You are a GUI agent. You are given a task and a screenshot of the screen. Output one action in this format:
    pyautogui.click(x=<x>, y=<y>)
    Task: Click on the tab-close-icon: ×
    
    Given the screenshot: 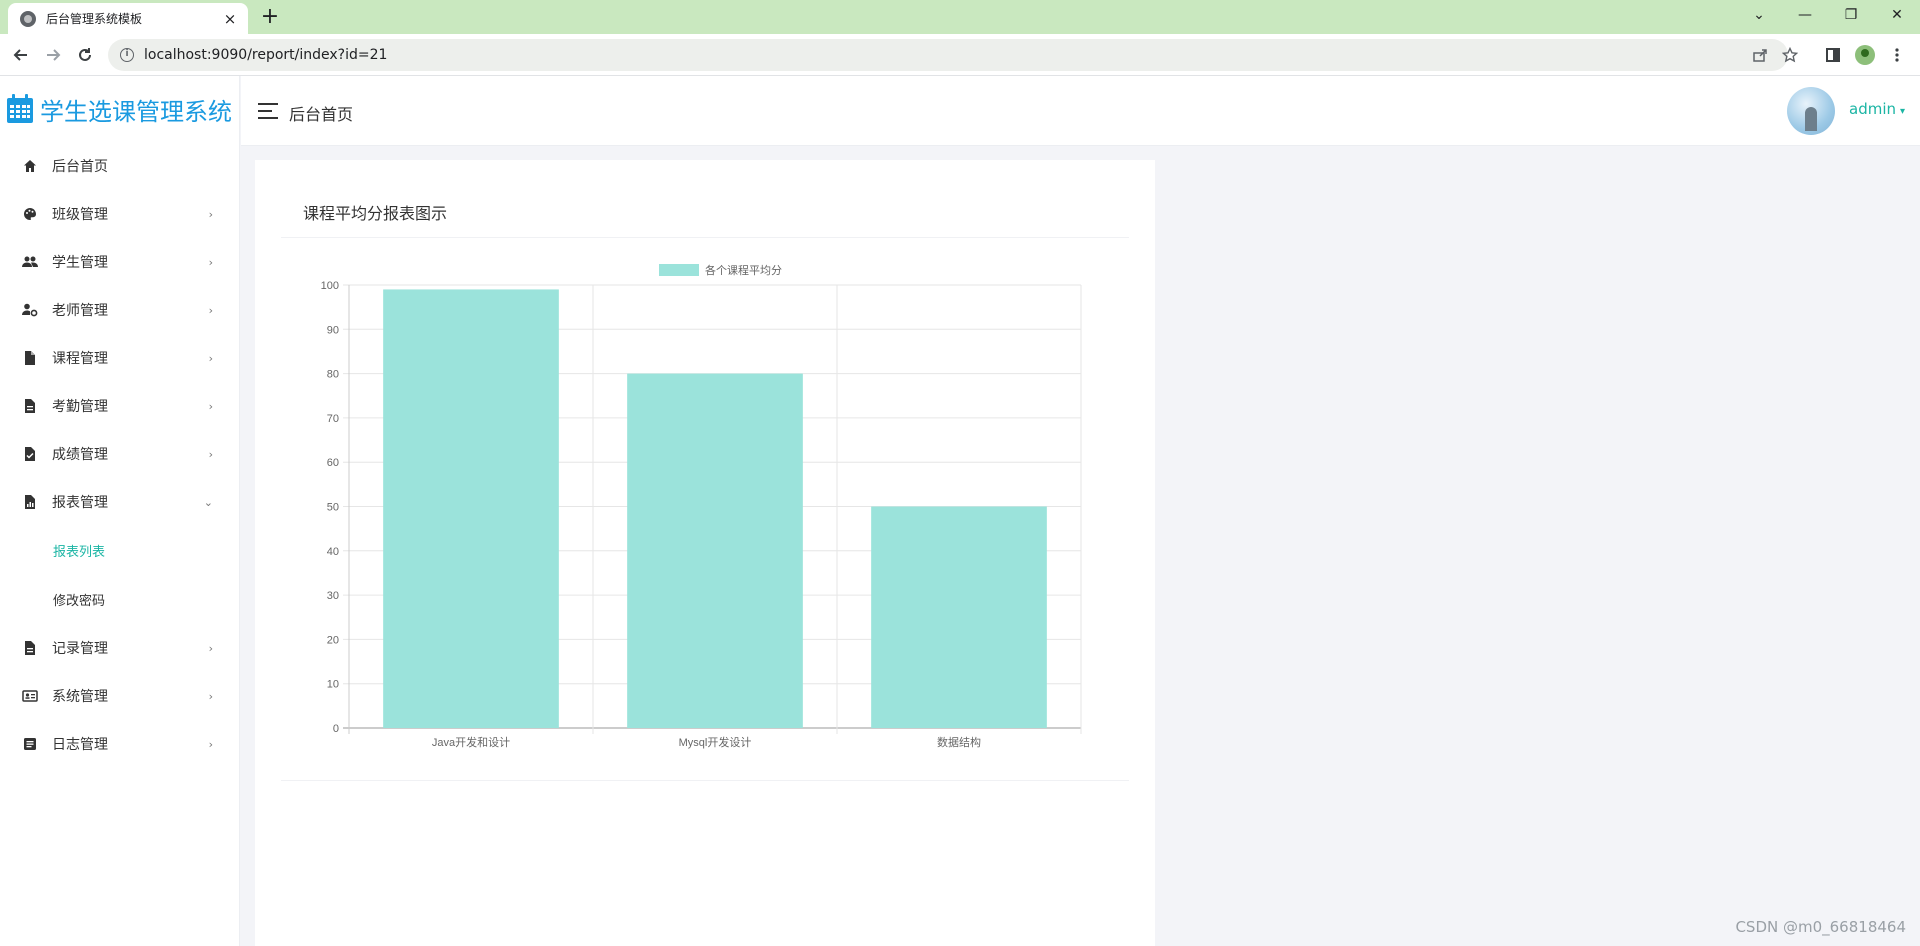 What is the action you would take?
    pyautogui.click(x=230, y=19)
    